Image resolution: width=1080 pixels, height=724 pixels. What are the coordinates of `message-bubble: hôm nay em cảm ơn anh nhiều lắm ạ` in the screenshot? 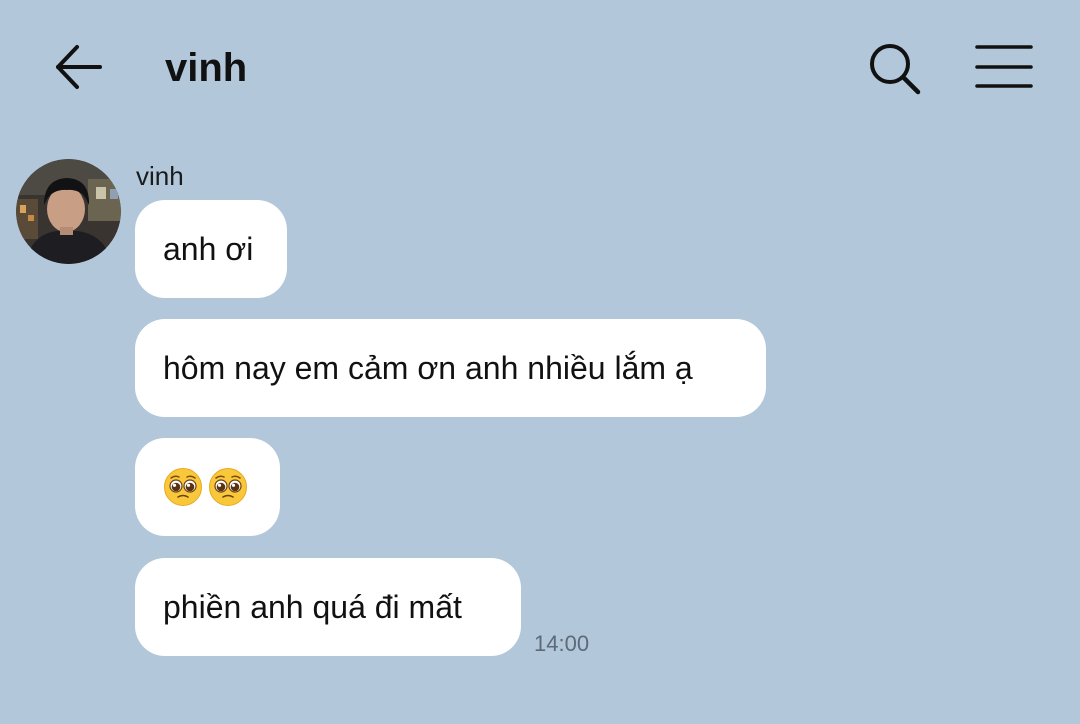 It's located at (450, 368).